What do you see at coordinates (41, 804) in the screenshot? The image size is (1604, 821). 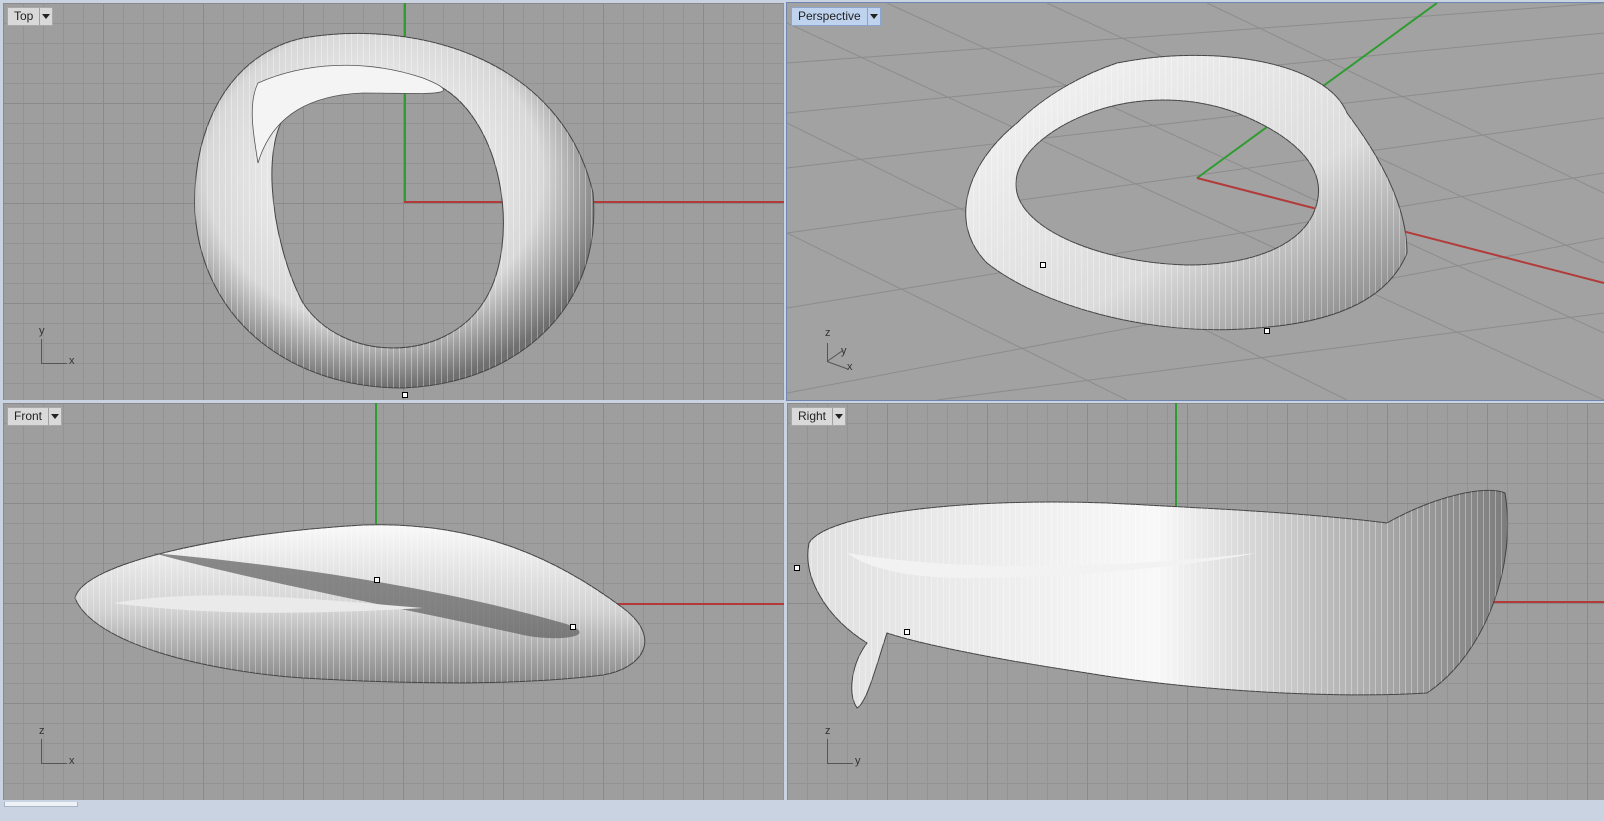 I see `viewport-tab-stub` at bounding box center [41, 804].